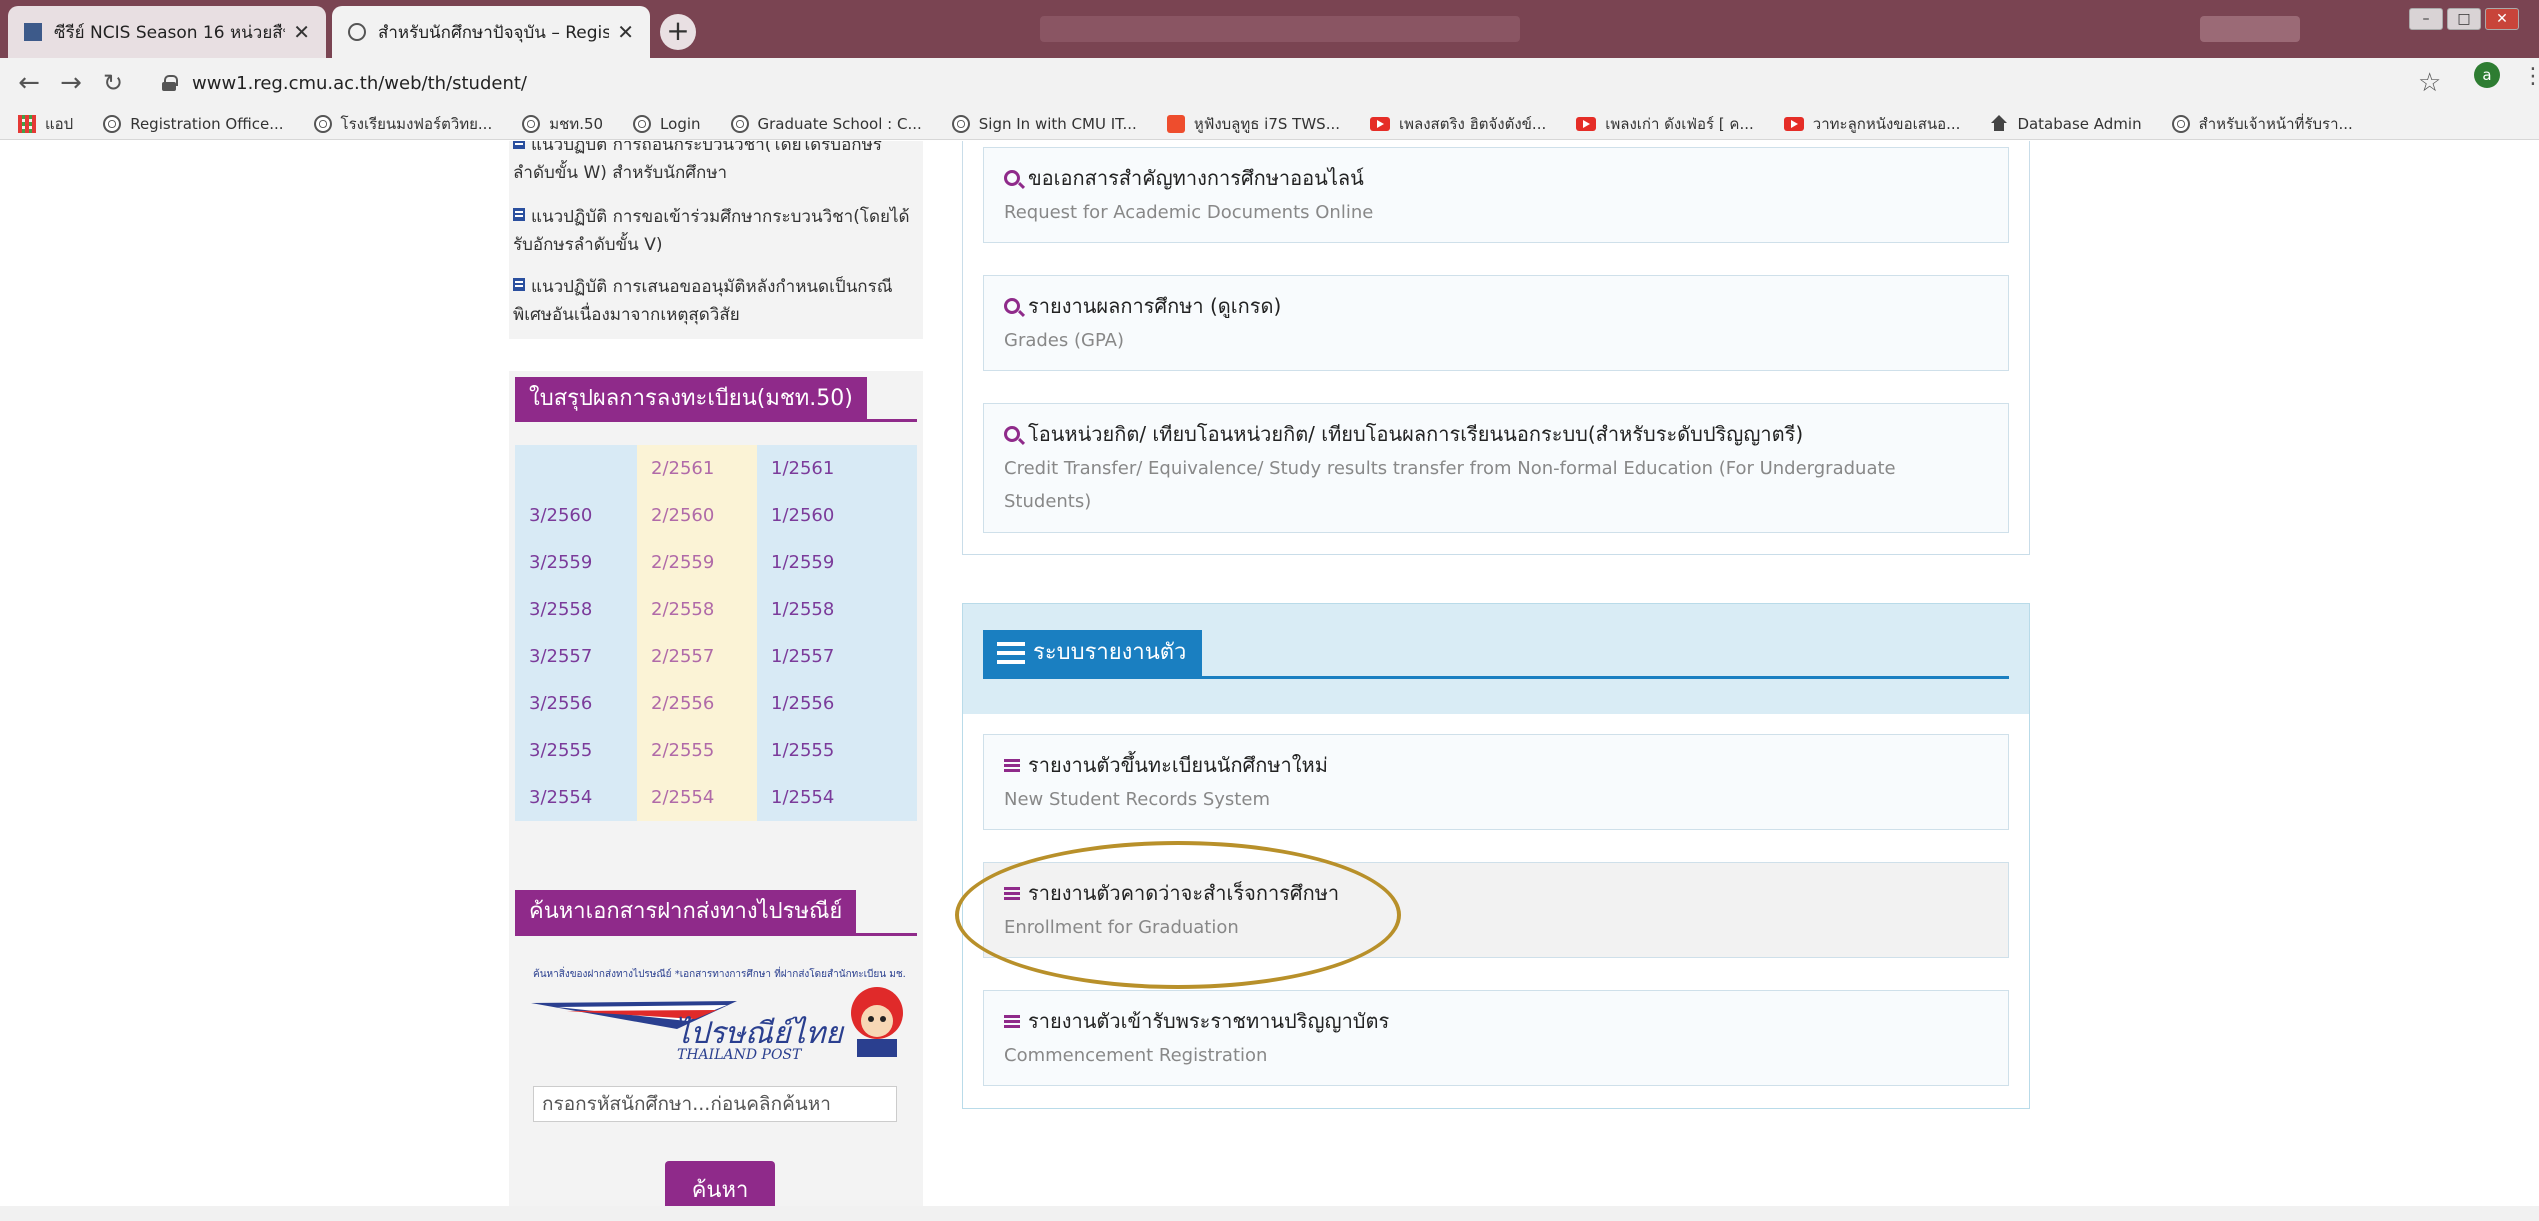 Image resolution: width=2539 pixels, height=1221 pixels. What do you see at coordinates (59, 123) in the screenshot?
I see `bookmark-label: แอป` at bounding box center [59, 123].